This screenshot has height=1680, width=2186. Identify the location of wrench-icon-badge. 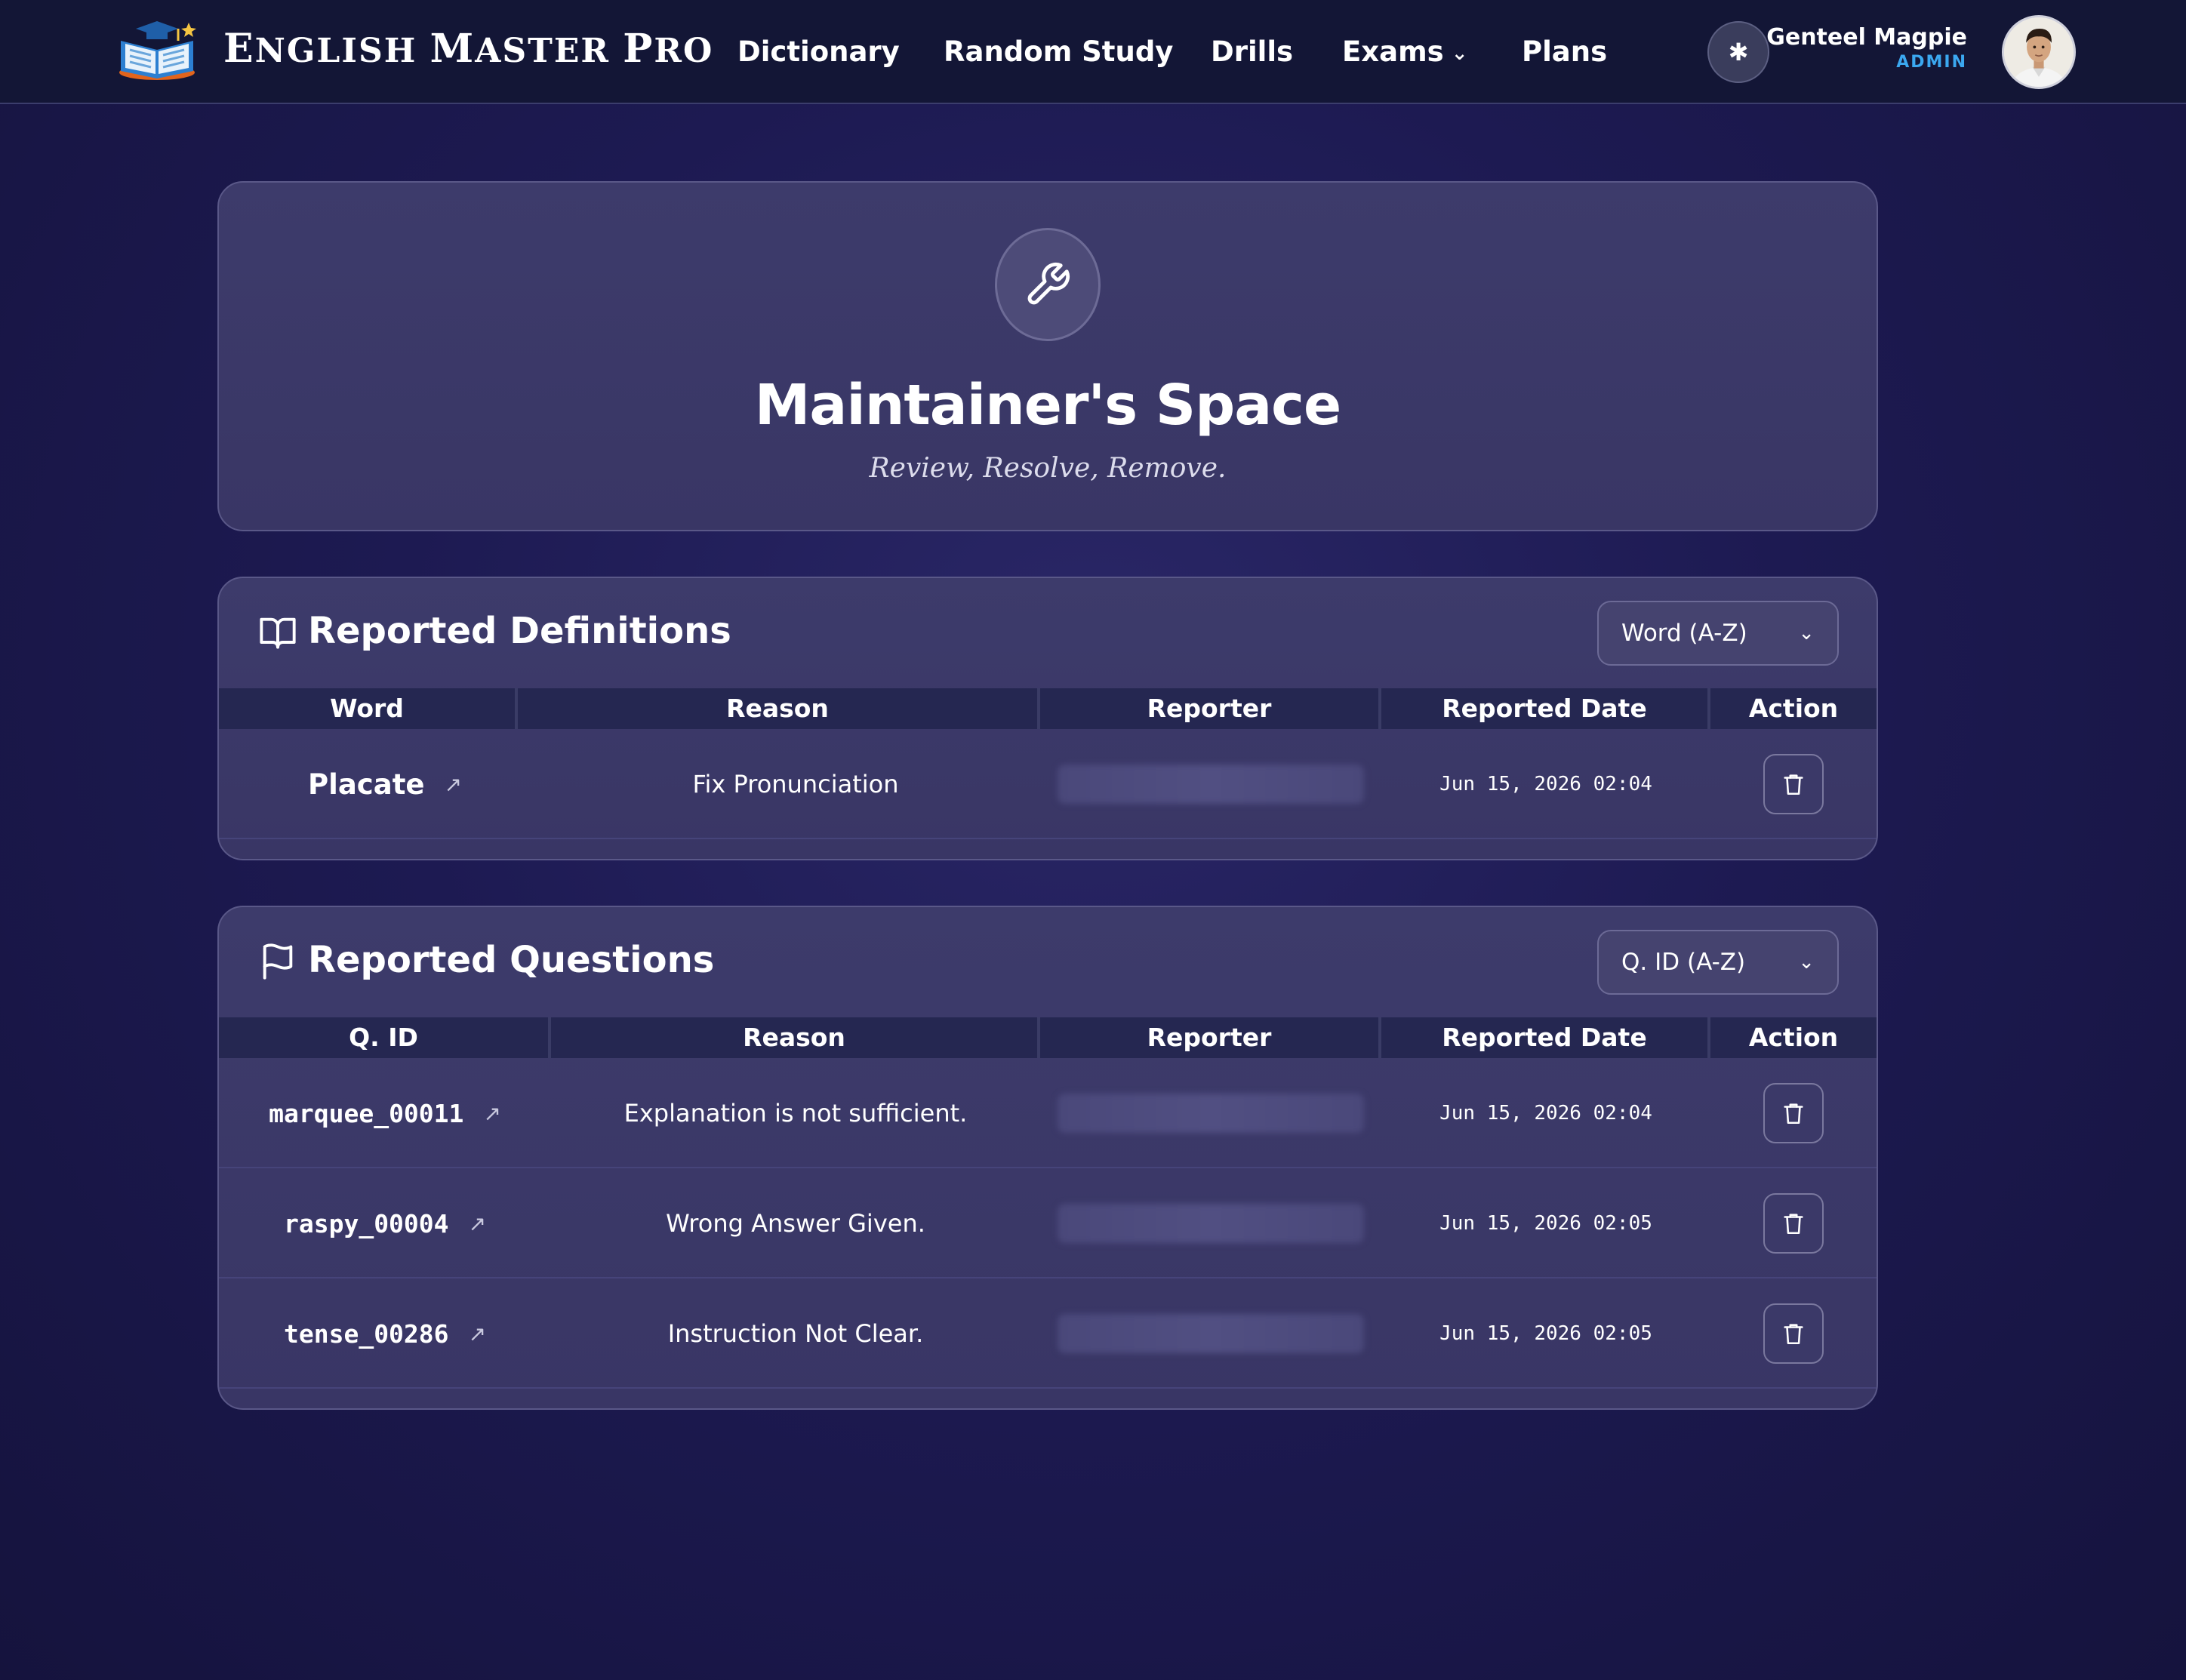
(1048, 284).